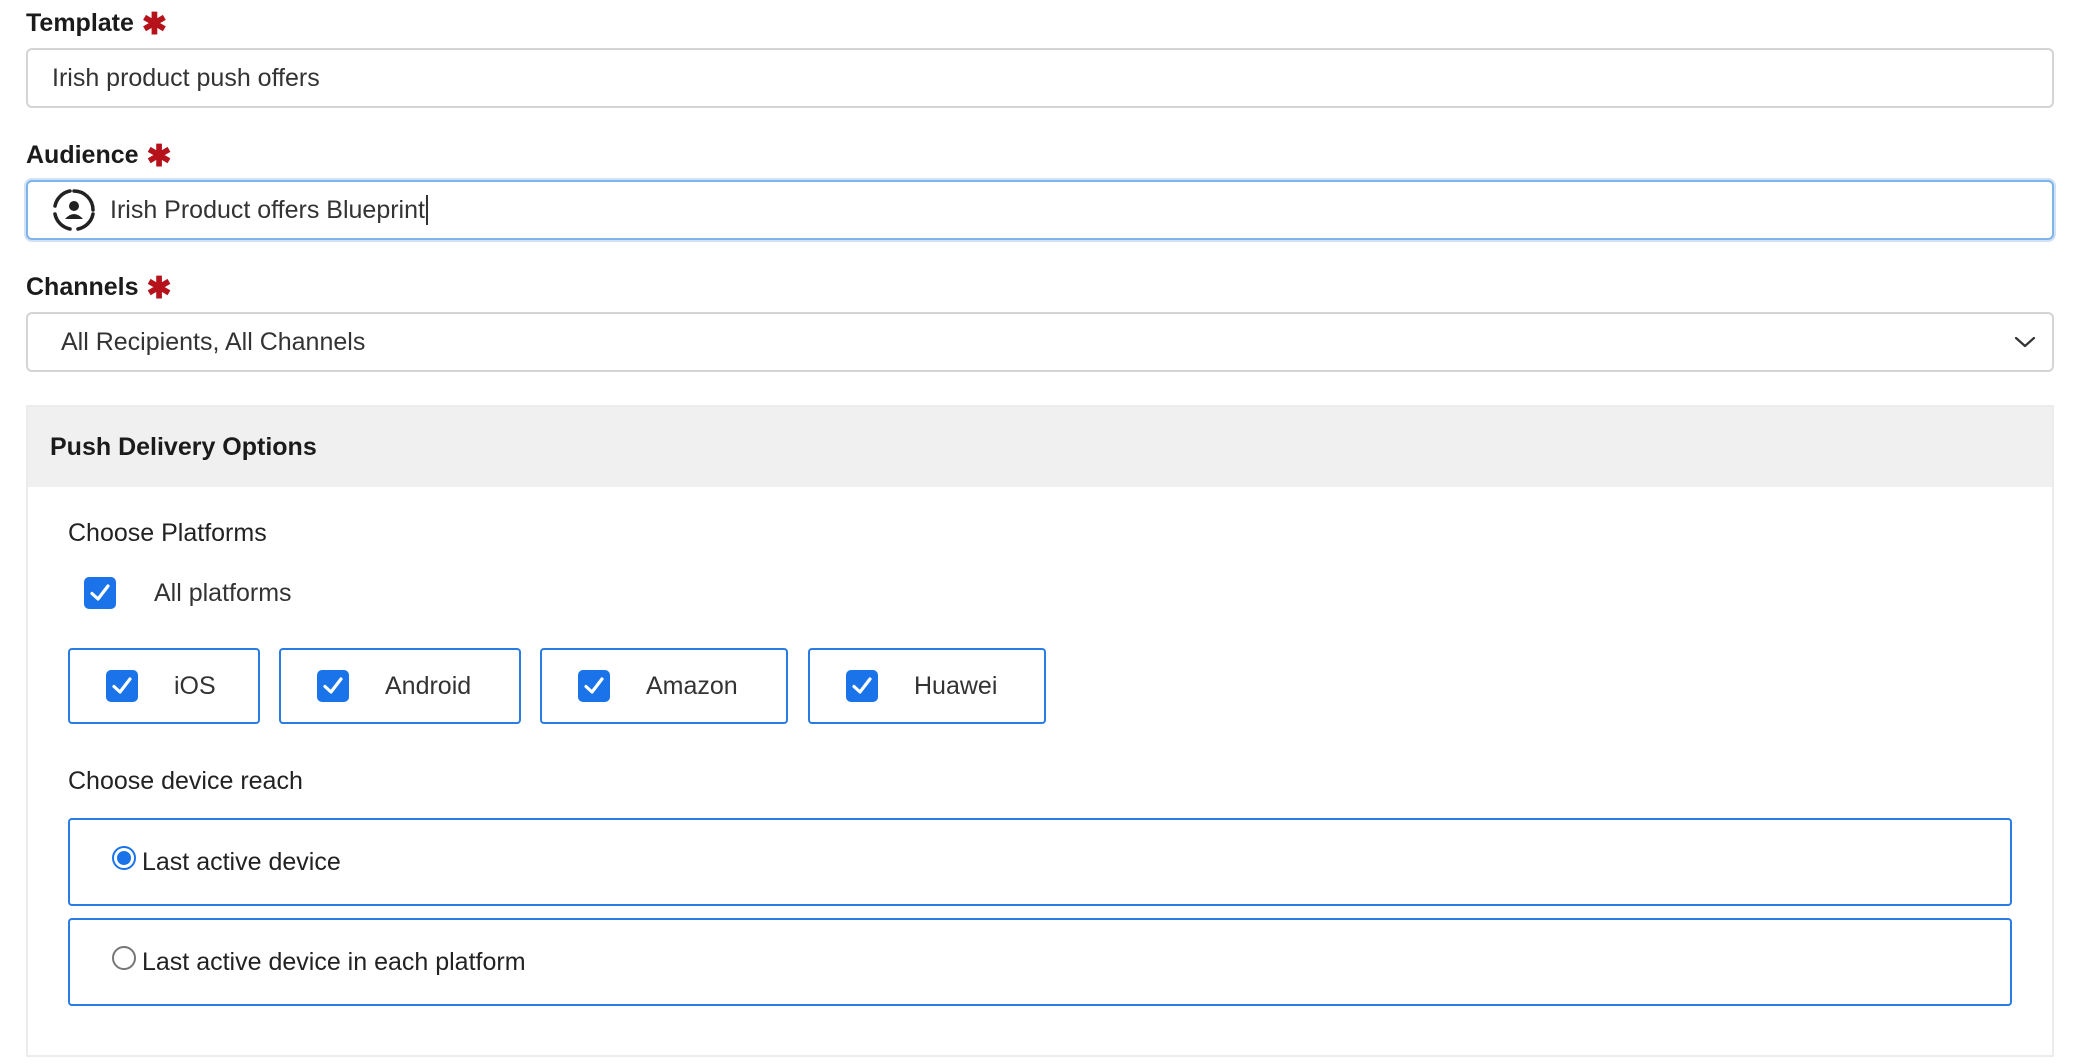 The width and height of the screenshot is (2076, 1064). What do you see at coordinates (1040, 342) in the screenshot?
I see `channels-select: All Recipients, All Channels` at bounding box center [1040, 342].